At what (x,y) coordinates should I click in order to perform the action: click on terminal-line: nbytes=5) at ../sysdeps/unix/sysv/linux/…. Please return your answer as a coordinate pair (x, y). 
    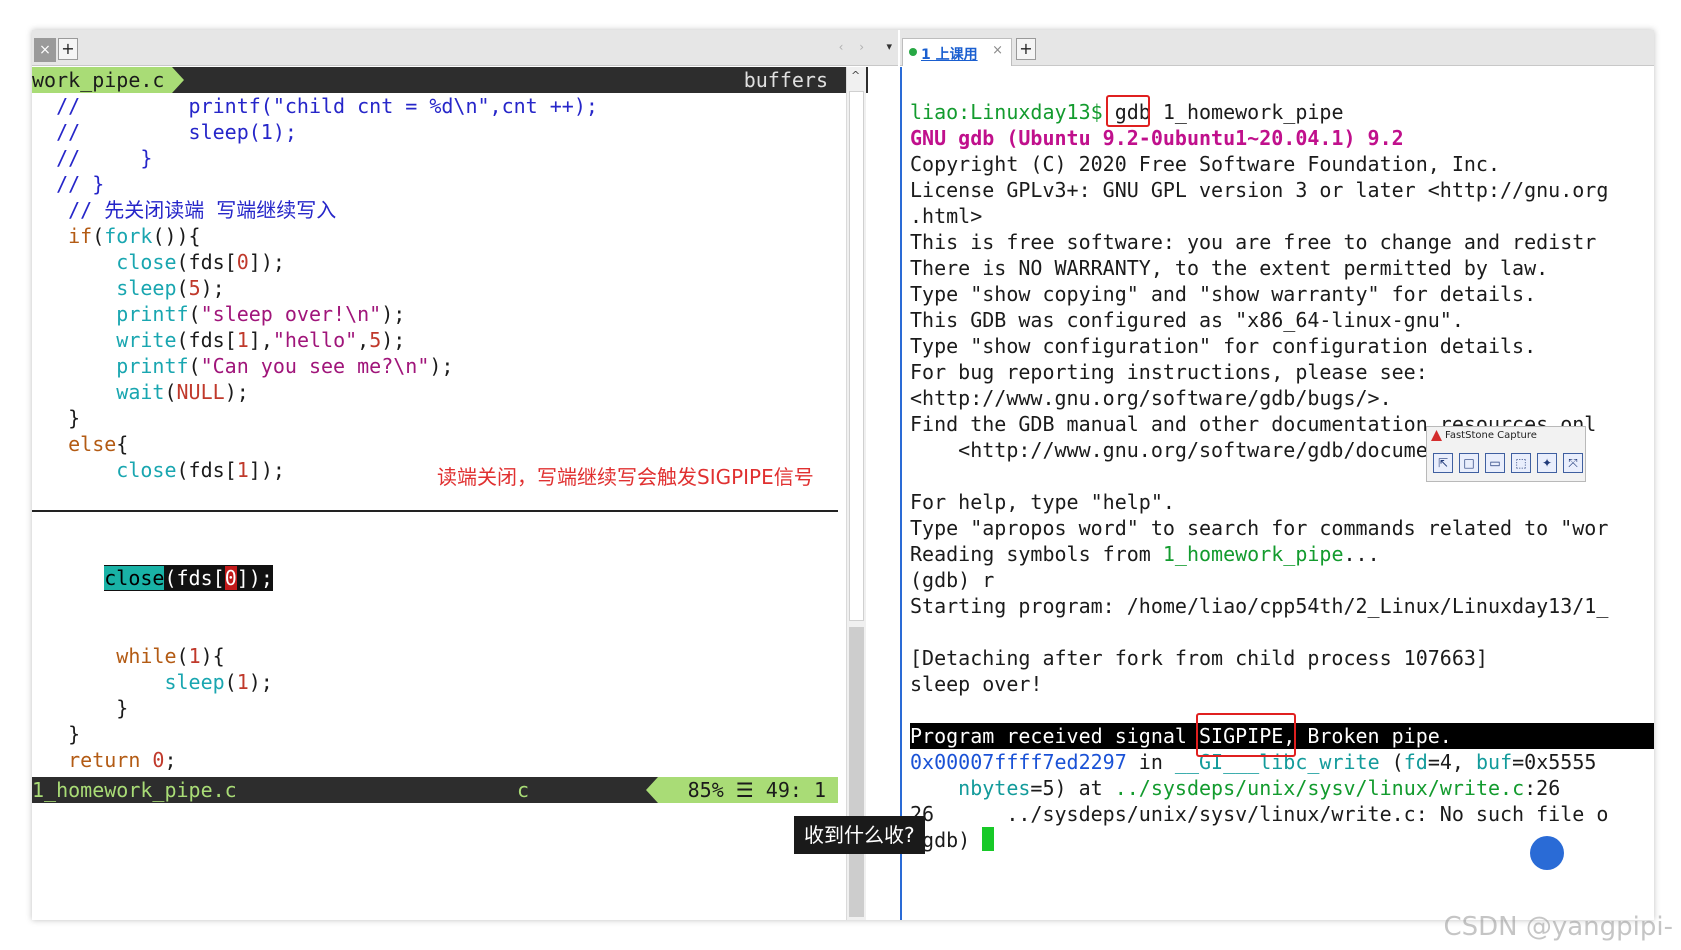
    Looking at the image, I should click on (1235, 788).